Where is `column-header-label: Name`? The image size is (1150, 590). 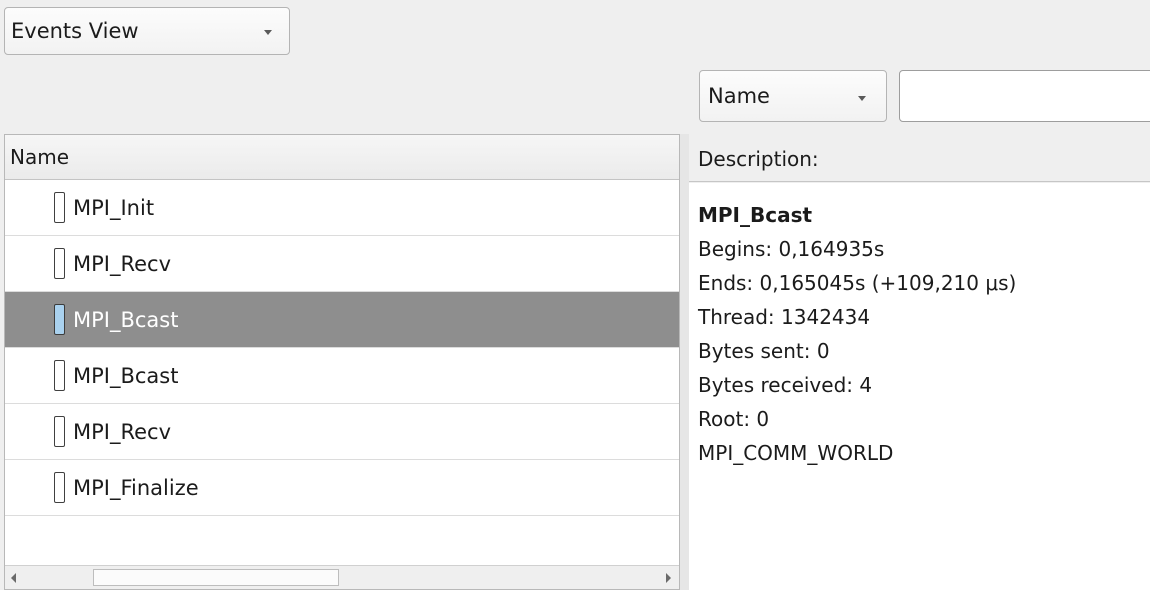 column-header-label: Name is located at coordinates (40, 157).